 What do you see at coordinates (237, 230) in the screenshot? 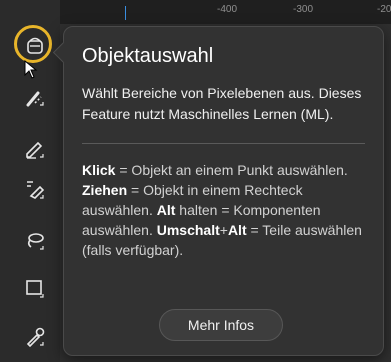
I see `alt-key-2: Alt` at bounding box center [237, 230].